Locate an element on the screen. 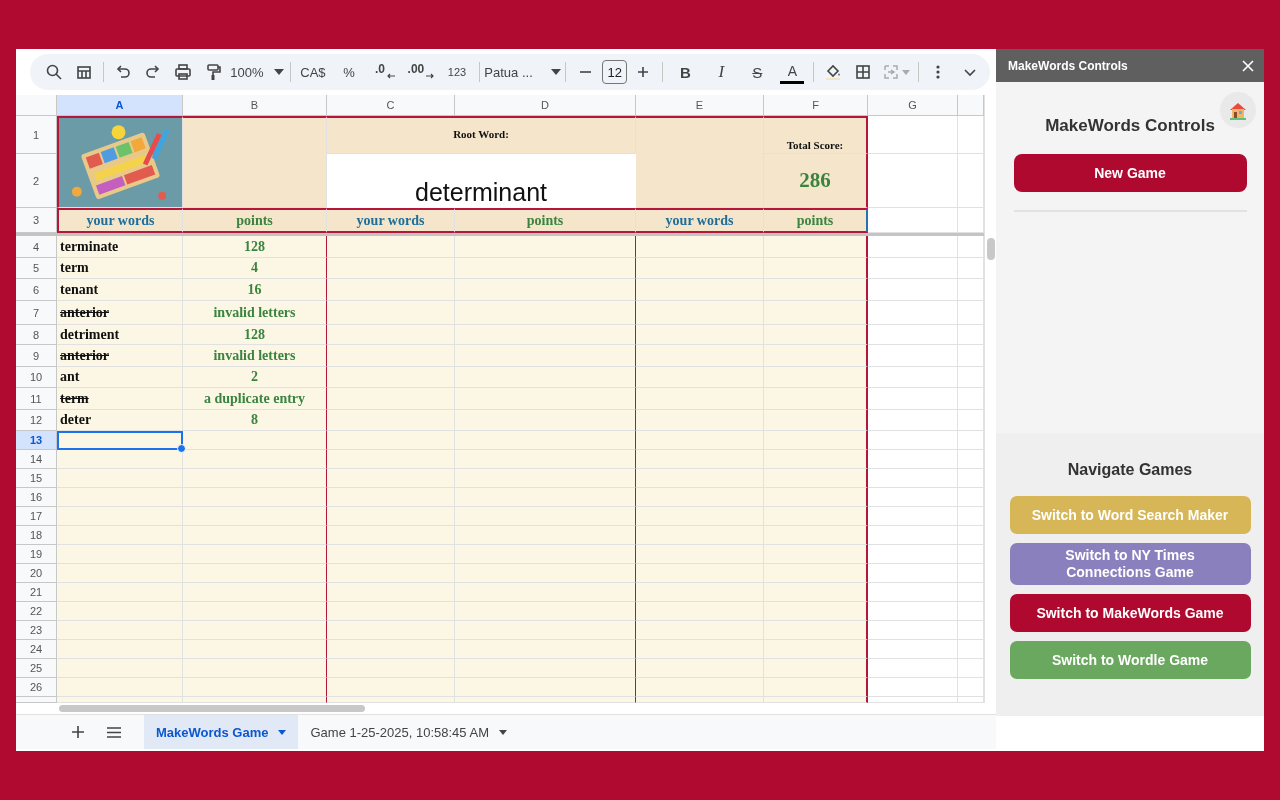 Image resolution: width=1280 pixels, height=800 pixels. selected-cell is located at coordinates (120, 440).